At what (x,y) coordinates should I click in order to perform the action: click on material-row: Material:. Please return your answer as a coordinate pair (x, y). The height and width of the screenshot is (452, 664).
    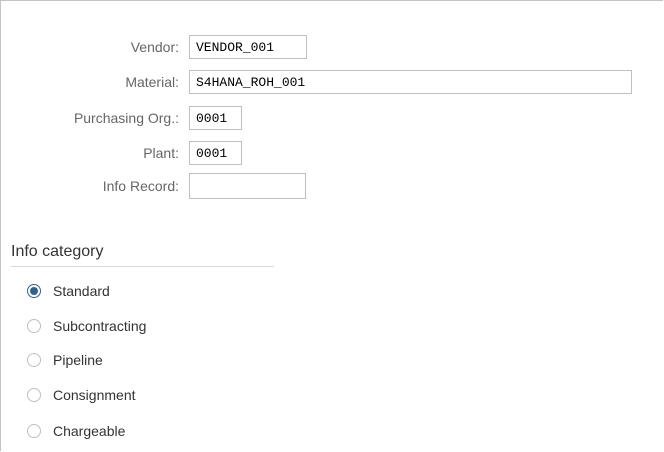
    Looking at the image, I should click on (332, 82).